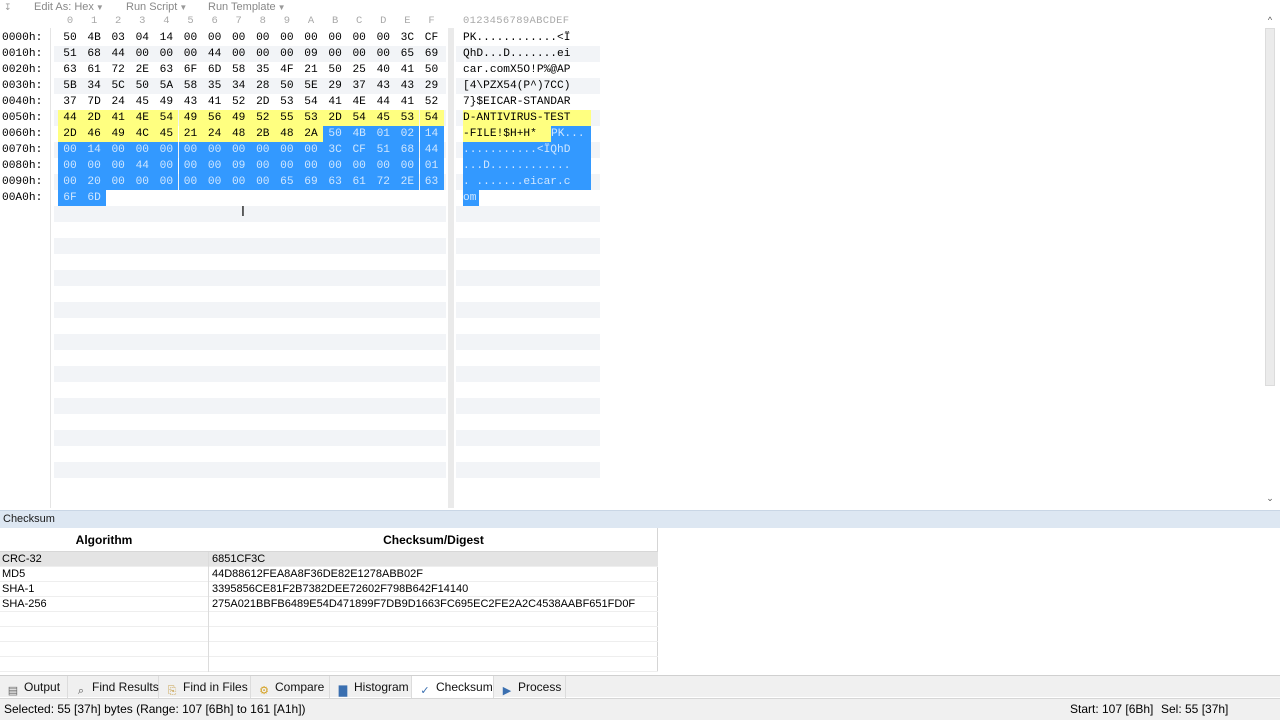 The height and width of the screenshot is (720, 1280). Describe the element at coordinates (432, 70) in the screenshot. I see `hex-byte: 50` at that location.